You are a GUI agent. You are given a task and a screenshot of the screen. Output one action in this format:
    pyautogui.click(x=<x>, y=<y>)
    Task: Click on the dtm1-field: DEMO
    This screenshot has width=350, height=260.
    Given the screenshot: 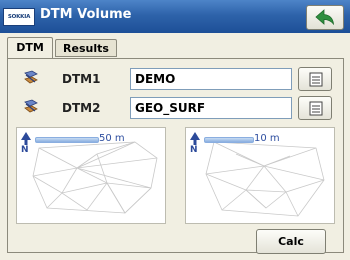 What is the action you would take?
    pyautogui.click(x=211, y=79)
    